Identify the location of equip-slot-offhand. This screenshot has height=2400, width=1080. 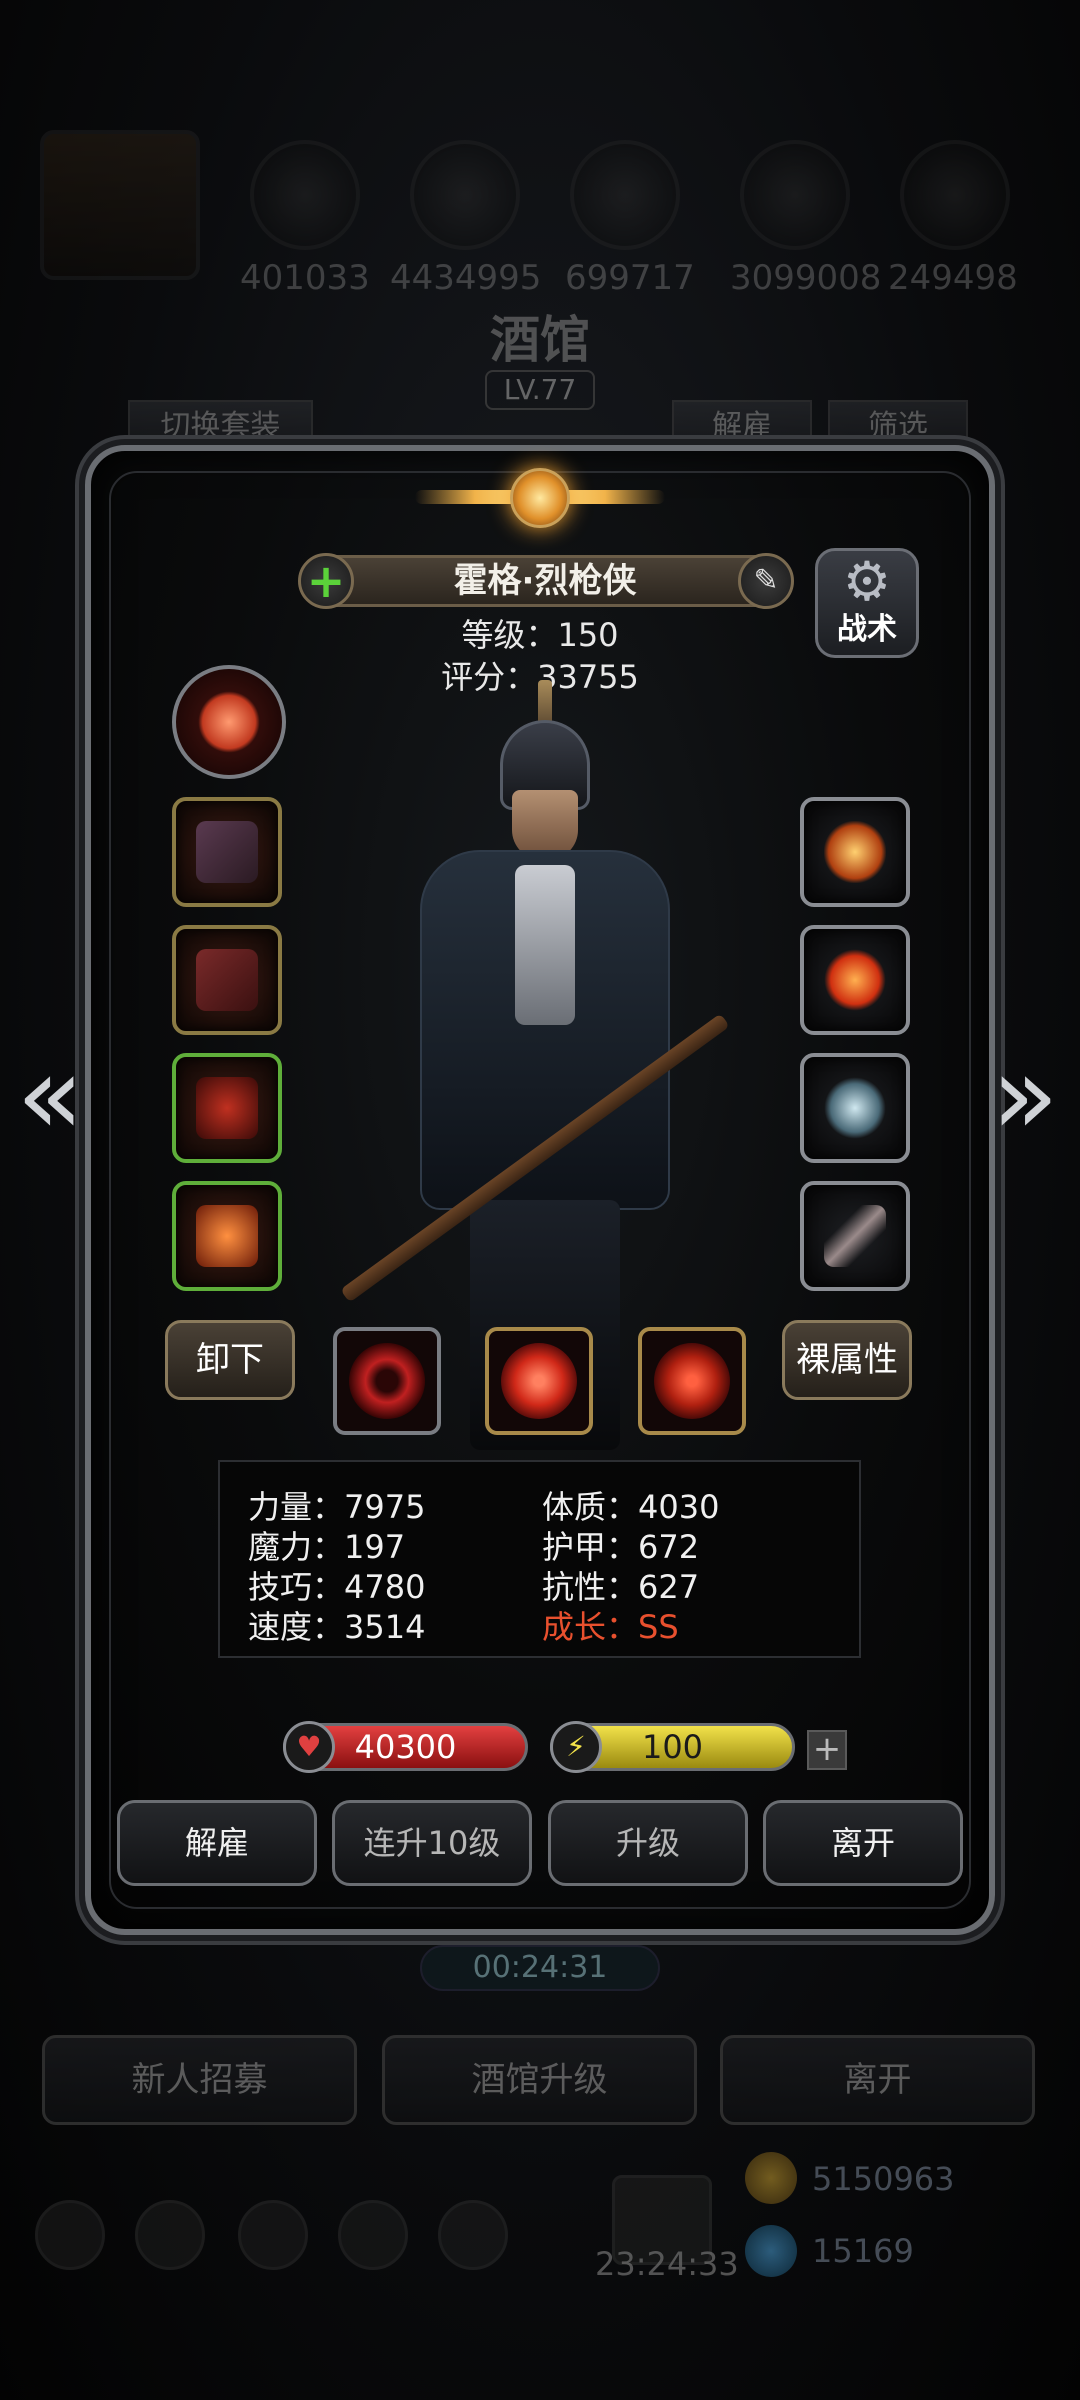
(227, 1236).